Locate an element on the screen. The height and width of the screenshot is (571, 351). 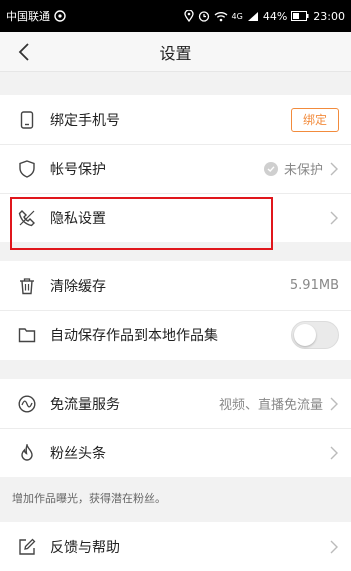
location-icon is located at coordinates (188, 16).